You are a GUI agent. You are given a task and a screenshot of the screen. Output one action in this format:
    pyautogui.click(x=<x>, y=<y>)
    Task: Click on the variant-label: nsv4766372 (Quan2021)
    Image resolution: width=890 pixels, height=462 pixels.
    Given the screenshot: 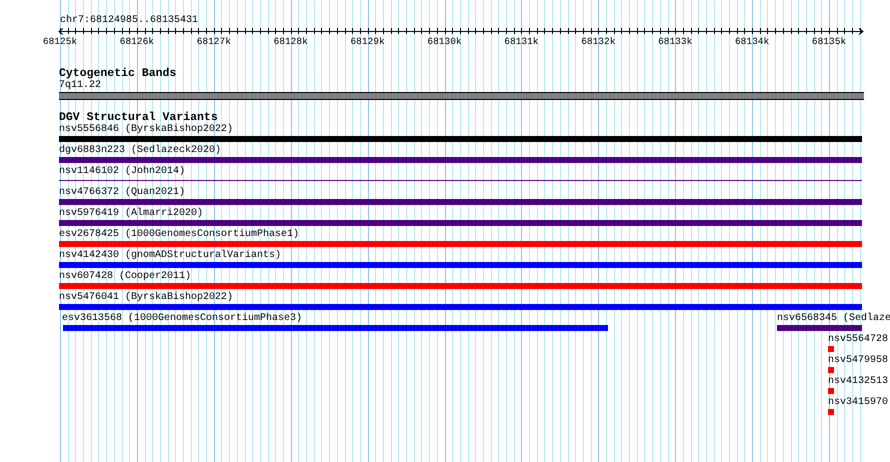 What is the action you would take?
    pyautogui.click(x=122, y=193)
    